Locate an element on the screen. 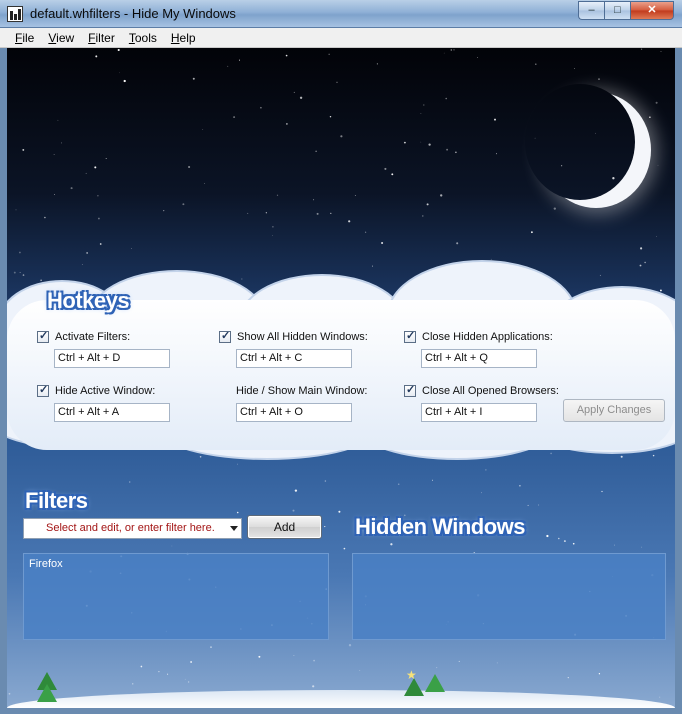 Image resolution: width=682 pixels, height=714 pixels. star-ornament-icon: ★ is located at coordinates (411, 675).